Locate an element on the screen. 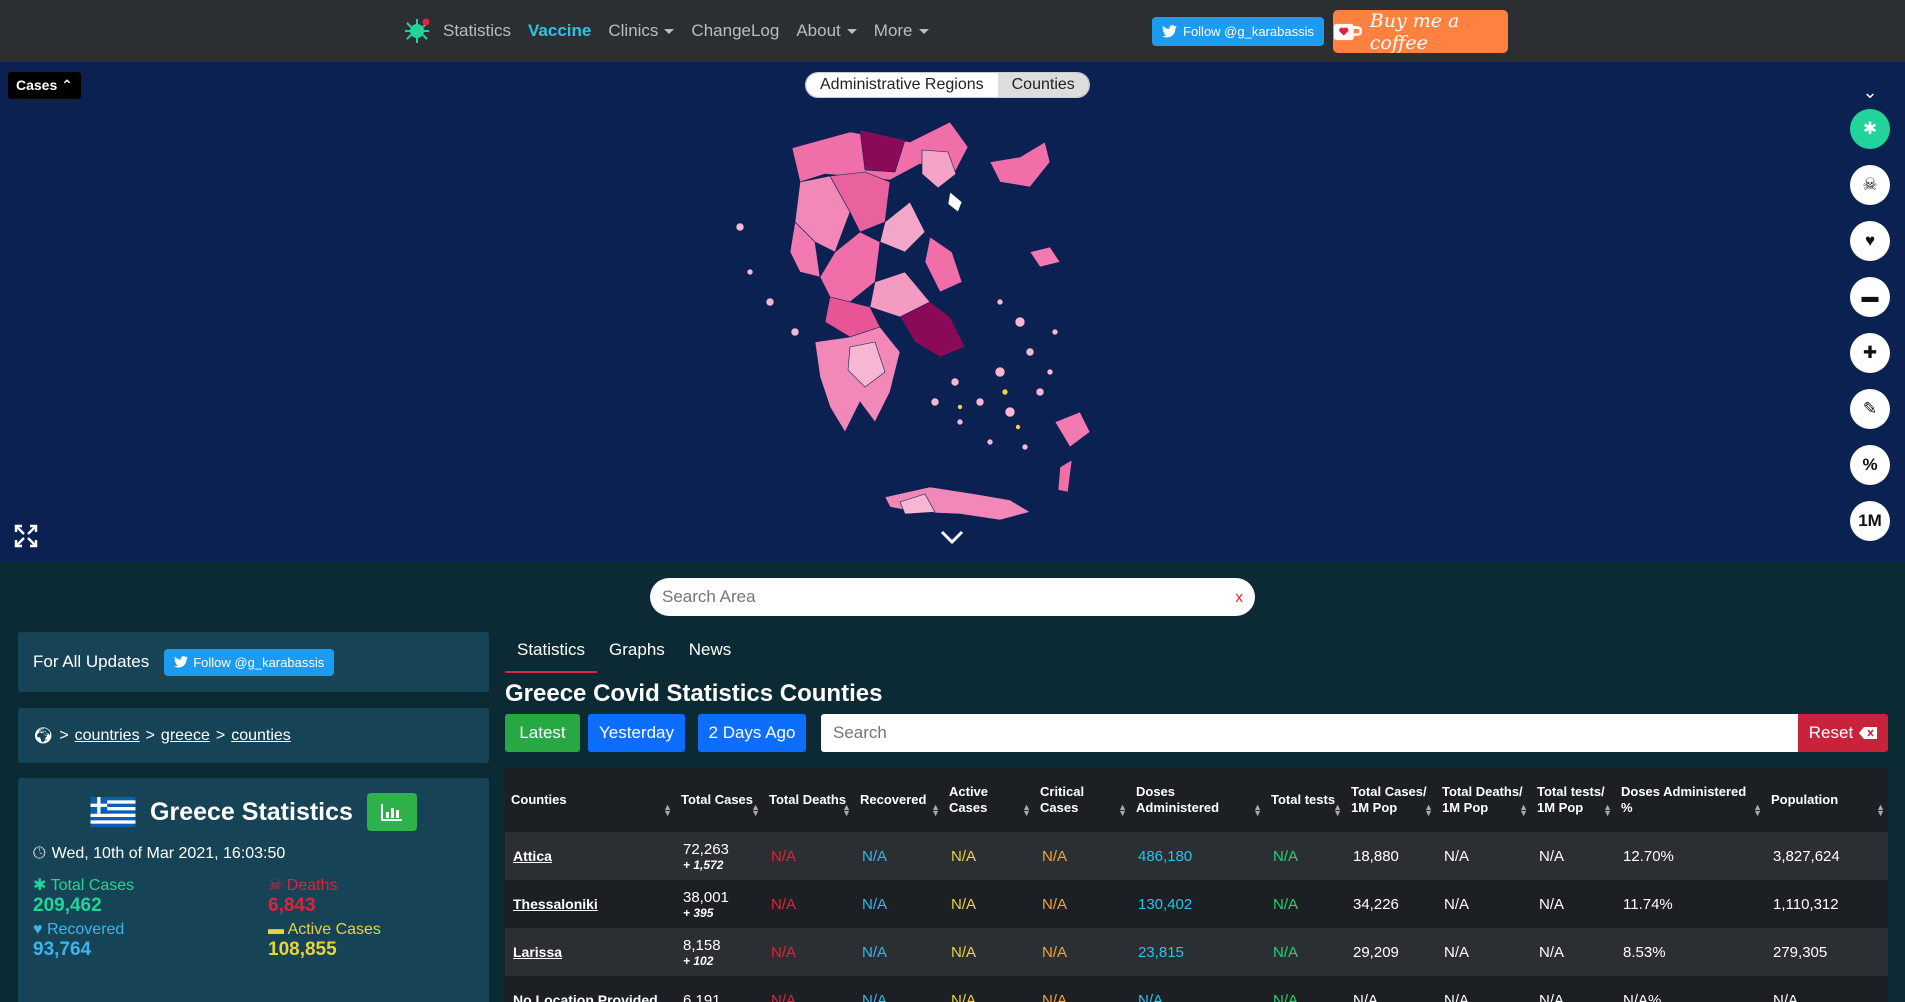 Image resolution: width=1905 pixels, height=1002 pixels. cell-population: 279,305 is located at coordinates (1800, 952).